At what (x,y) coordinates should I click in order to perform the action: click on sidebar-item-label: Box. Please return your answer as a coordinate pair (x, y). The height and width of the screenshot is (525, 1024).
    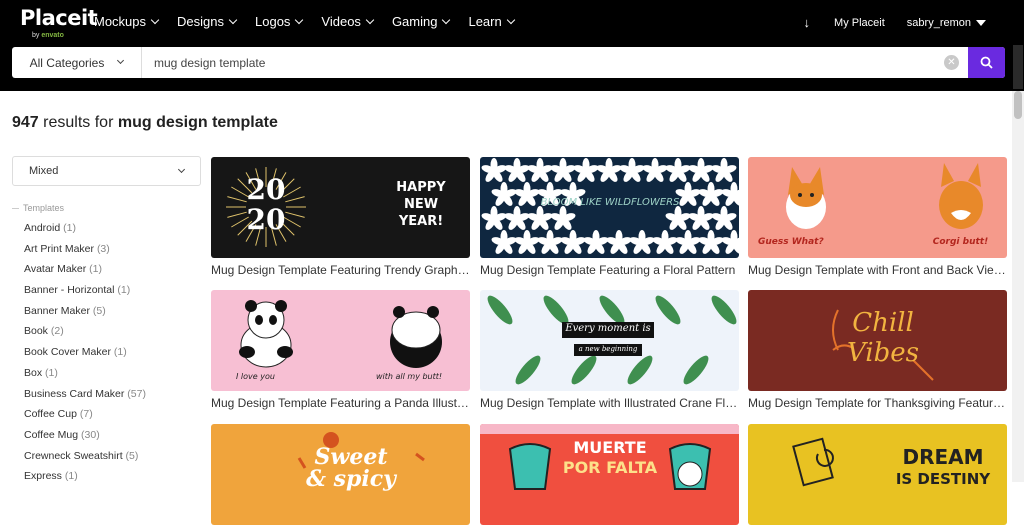
    Looking at the image, I should click on (33, 372).